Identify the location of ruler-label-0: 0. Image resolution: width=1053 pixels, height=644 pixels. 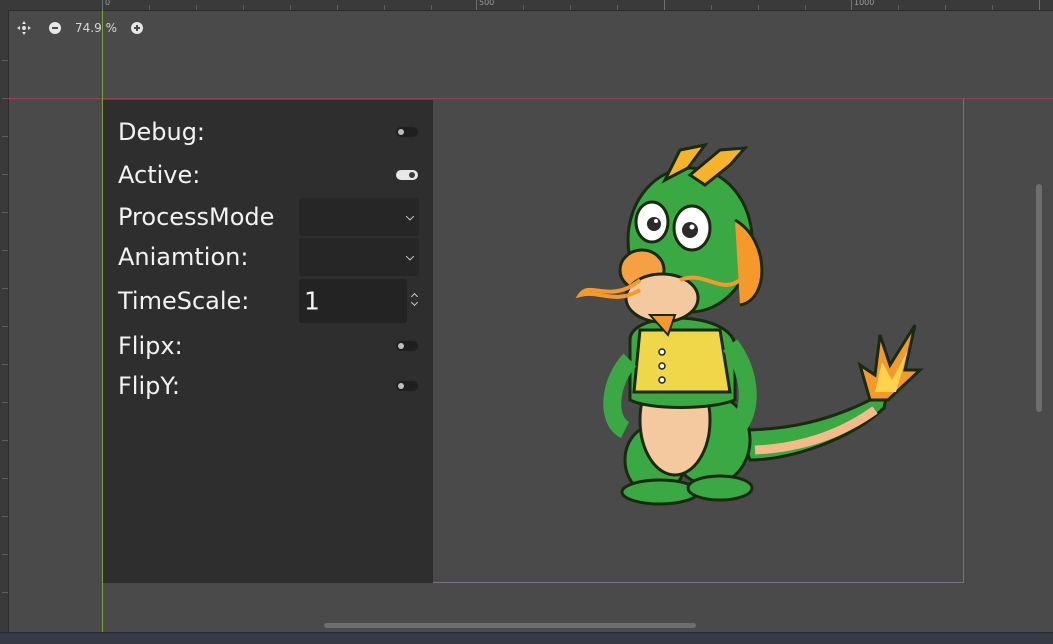
(108, 3).